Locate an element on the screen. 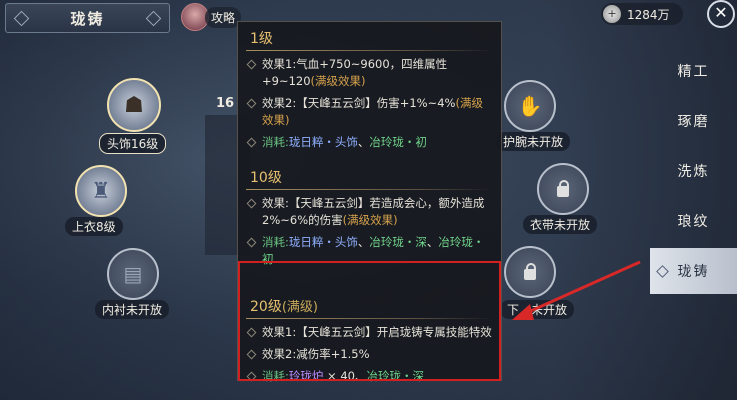 The width and height of the screenshot is (737, 400). coin-icon: + is located at coordinates (612, 14).